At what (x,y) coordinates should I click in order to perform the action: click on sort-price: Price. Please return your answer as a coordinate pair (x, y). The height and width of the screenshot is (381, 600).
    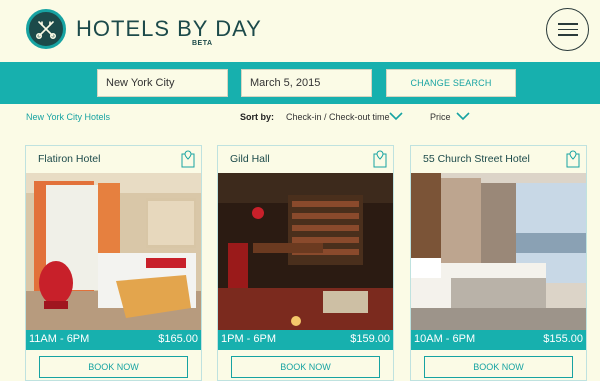
    Looking at the image, I should click on (440, 117).